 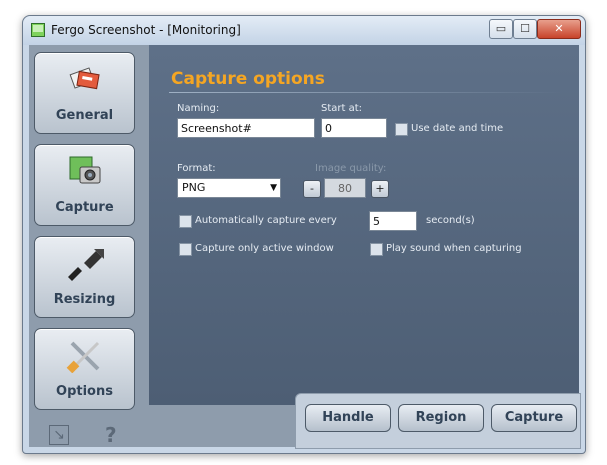 I want to click on use-date-time-checkbox, so click(x=401, y=129).